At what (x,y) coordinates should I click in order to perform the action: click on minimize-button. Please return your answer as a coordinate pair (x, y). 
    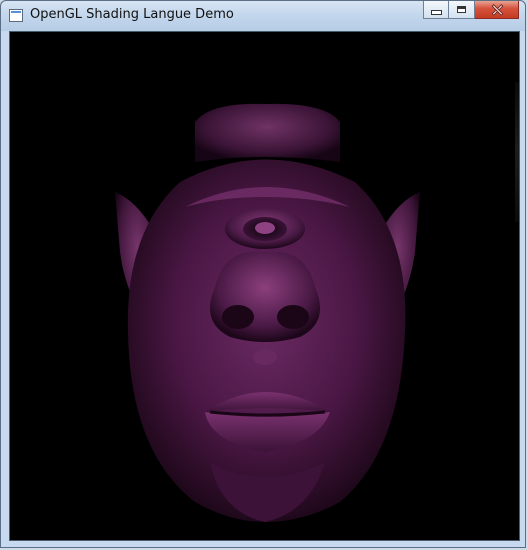
    Looking at the image, I should click on (436, 10).